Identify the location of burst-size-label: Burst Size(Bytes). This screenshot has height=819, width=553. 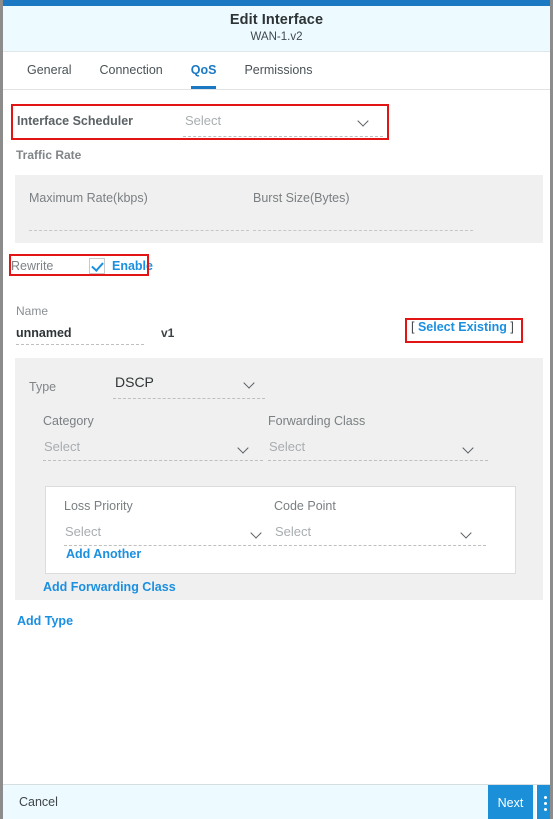
(301, 198).